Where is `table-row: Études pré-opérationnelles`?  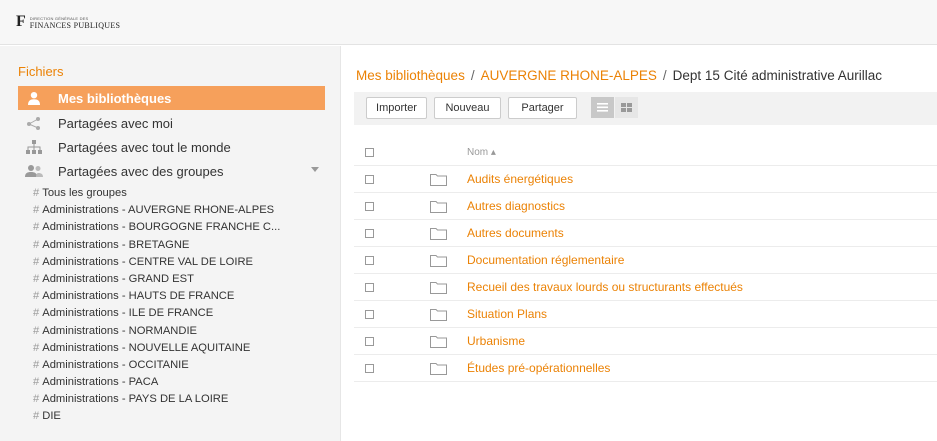 table-row: Études pré-opérationnelles is located at coordinates (645, 368).